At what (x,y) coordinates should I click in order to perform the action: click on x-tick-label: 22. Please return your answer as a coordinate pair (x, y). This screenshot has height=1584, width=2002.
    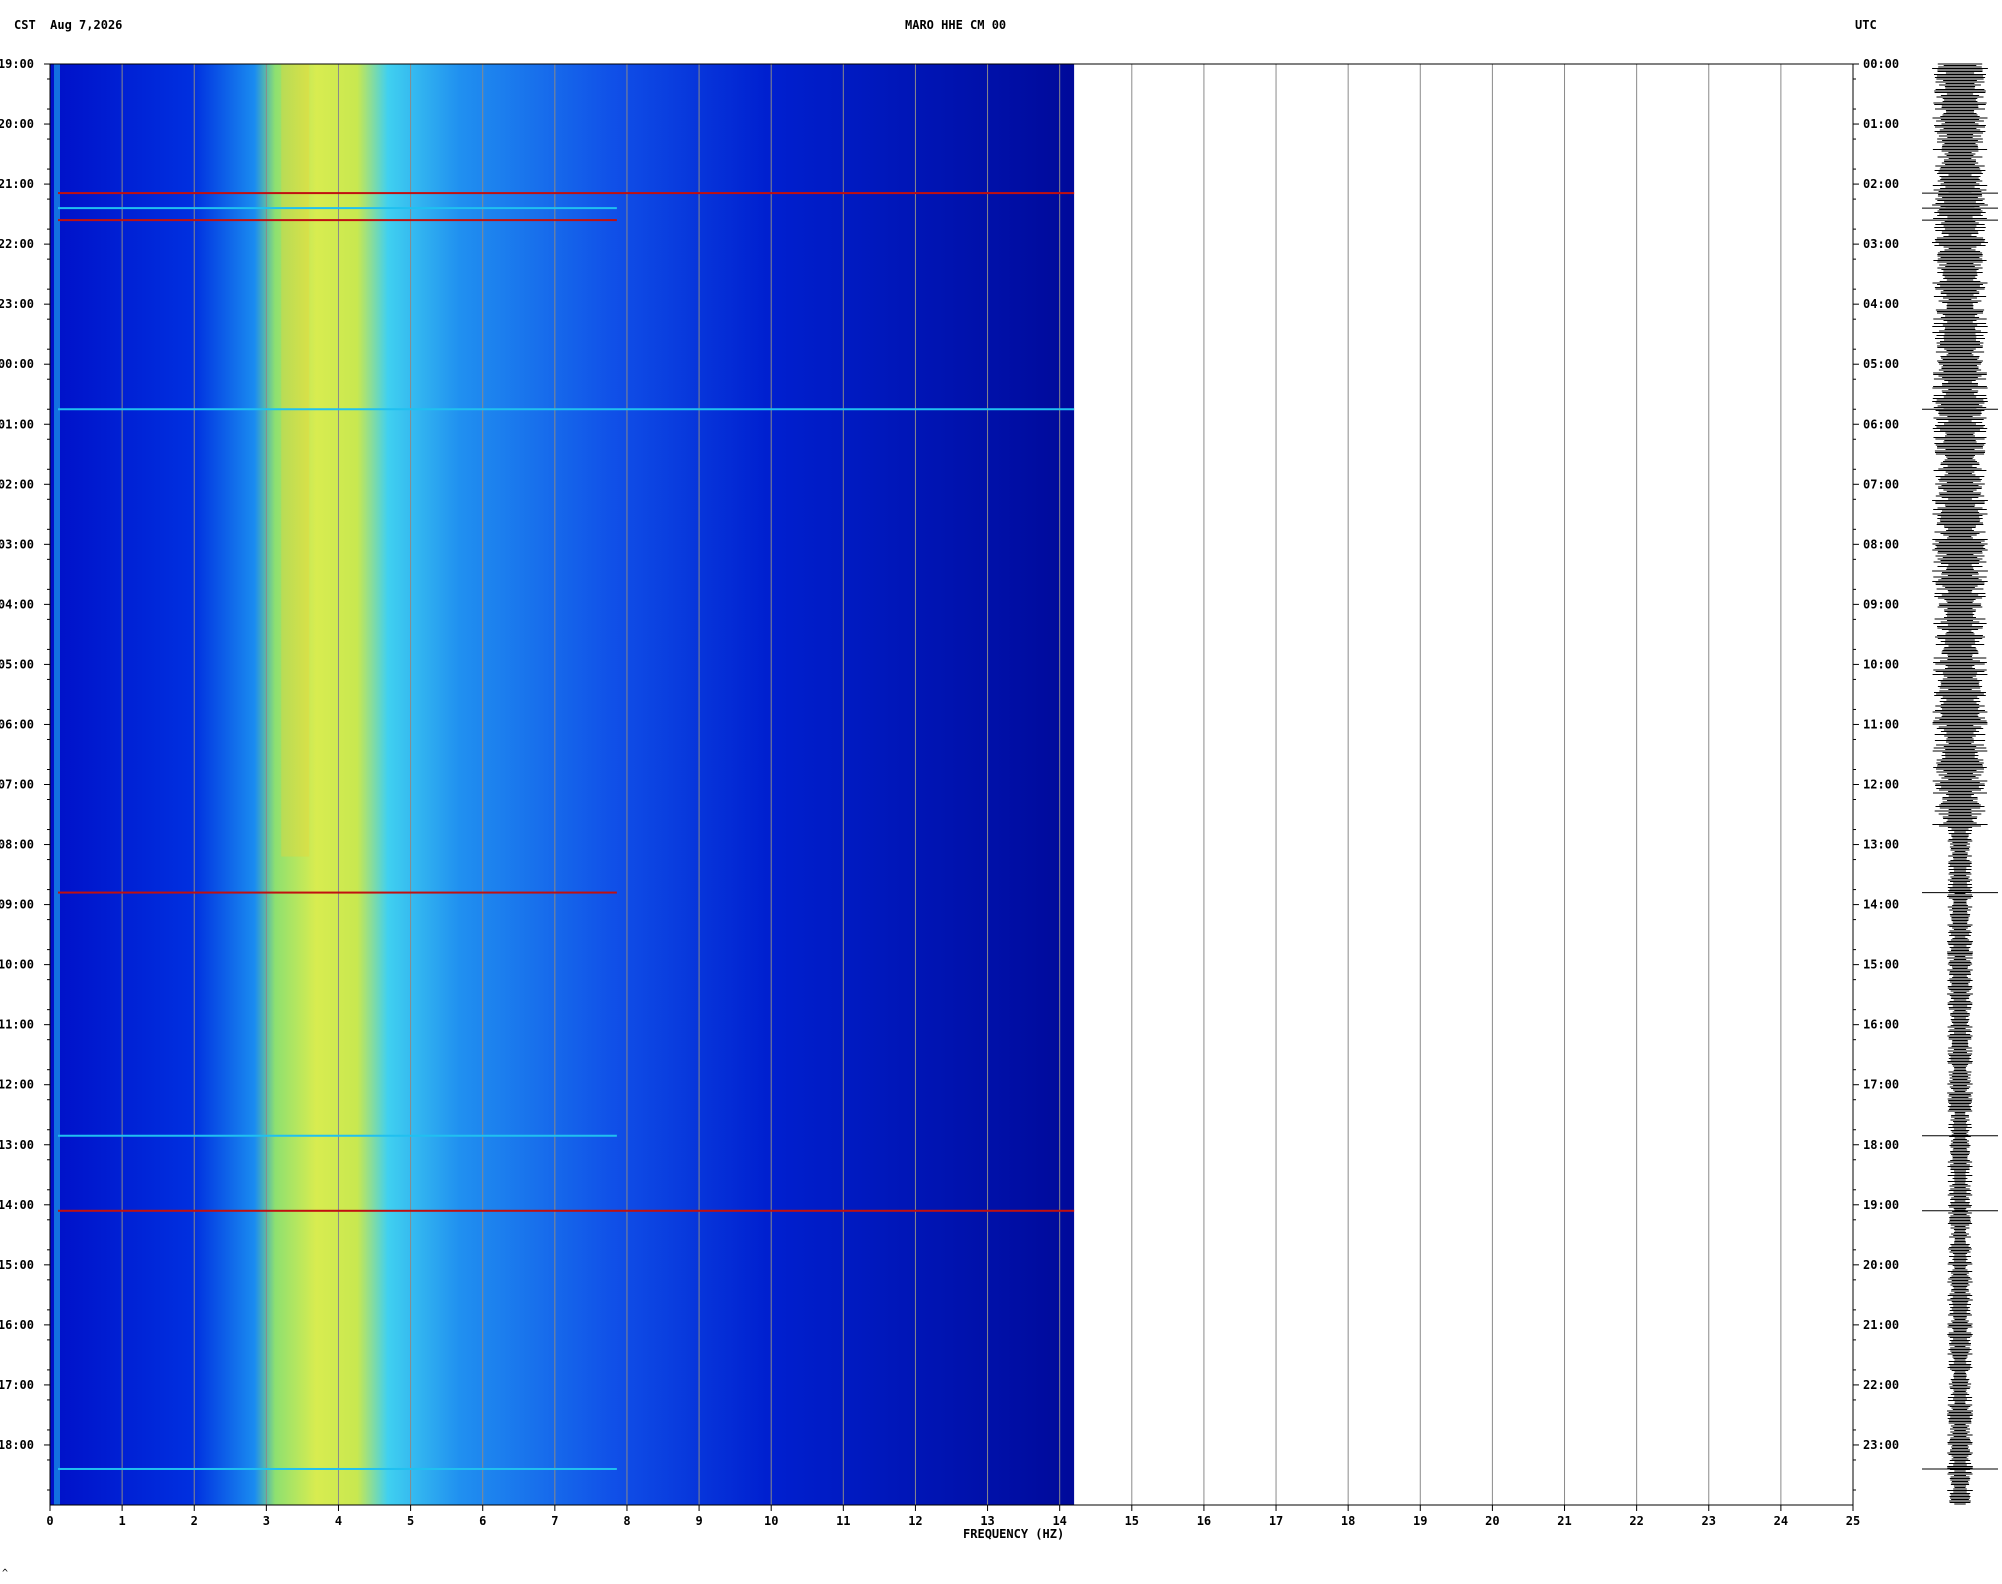
    Looking at the image, I should click on (1636, 1521).